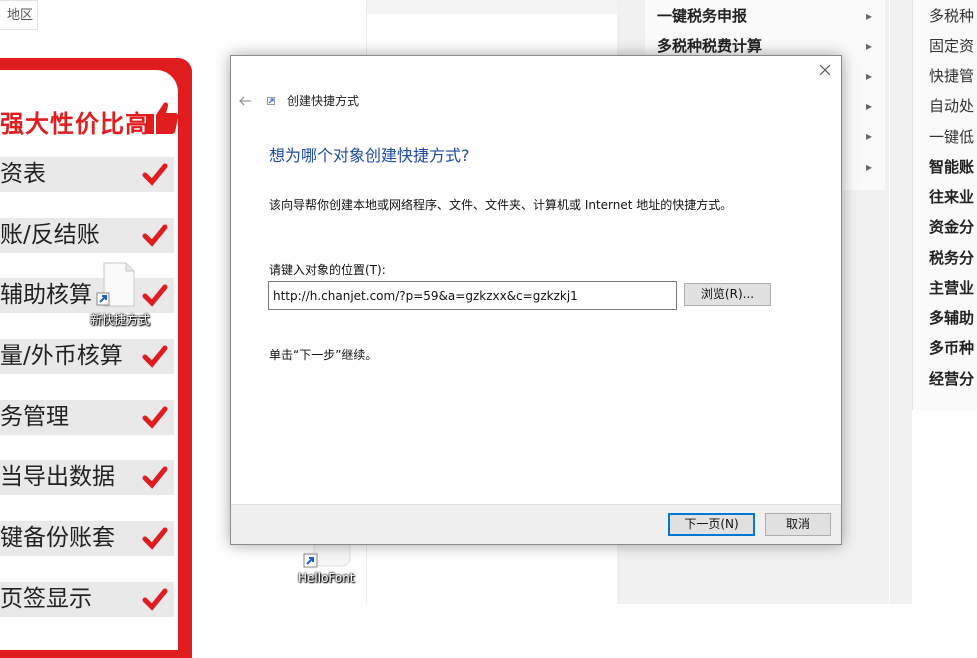  What do you see at coordinates (326, 578) in the screenshot?
I see `hellofont-label: HelloFont` at bounding box center [326, 578].